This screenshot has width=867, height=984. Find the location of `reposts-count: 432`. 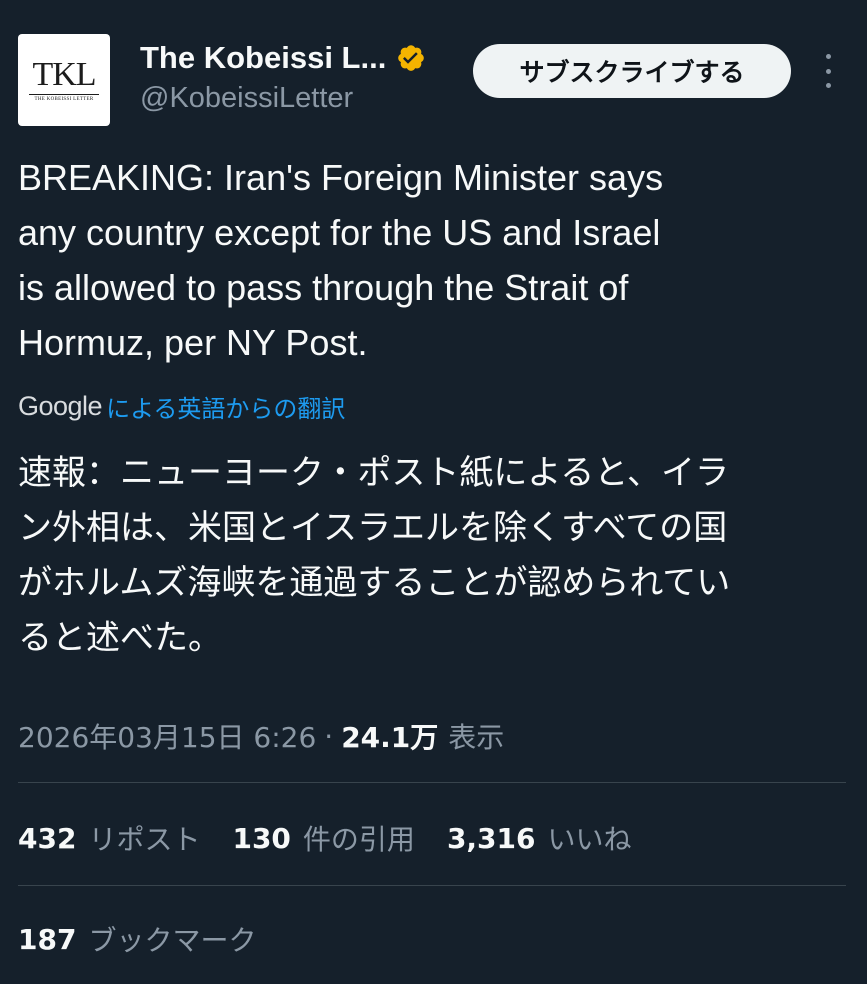

reposts-count: 432 is located at coordinates (47, 838).